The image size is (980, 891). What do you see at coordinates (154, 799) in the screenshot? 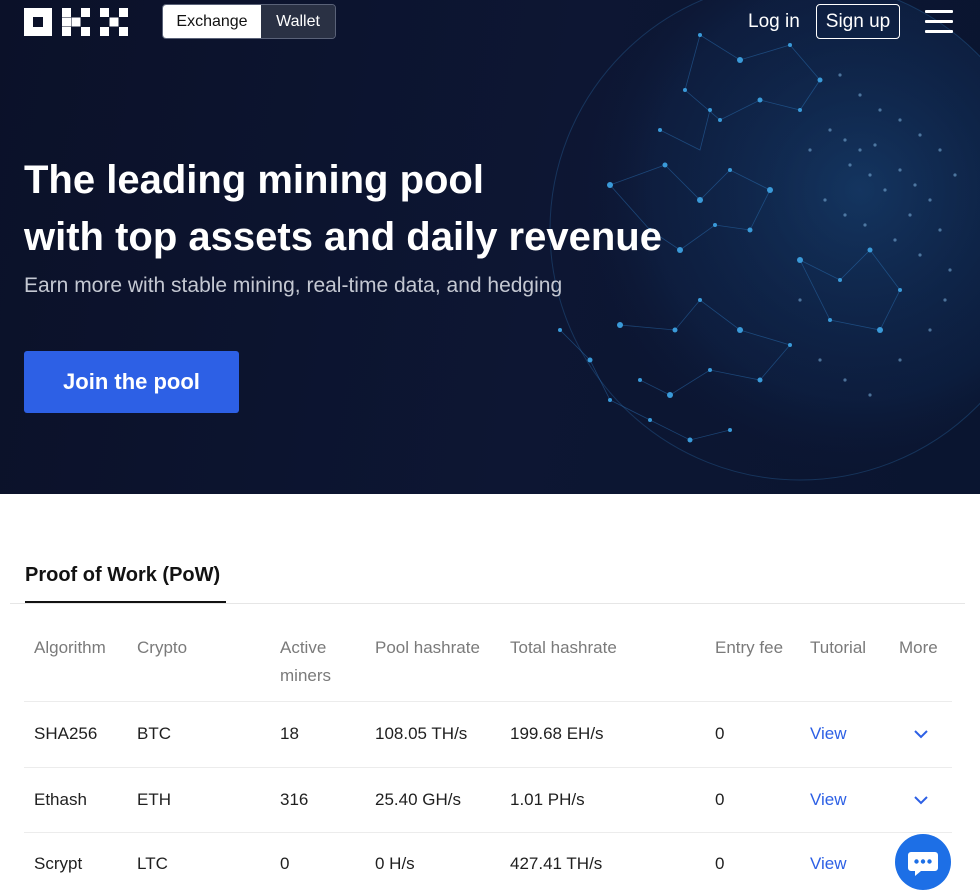
I see `cell-crypto: ETH` at bounding box center [154, 799].